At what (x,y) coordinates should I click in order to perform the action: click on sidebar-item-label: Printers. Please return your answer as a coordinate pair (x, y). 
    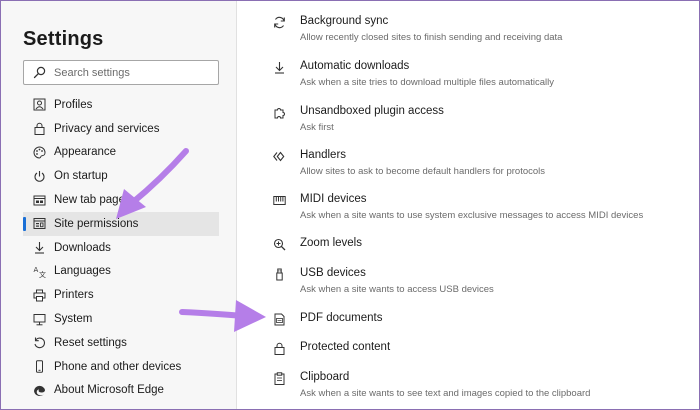
    Looking at the image, I should click on (74, 295).